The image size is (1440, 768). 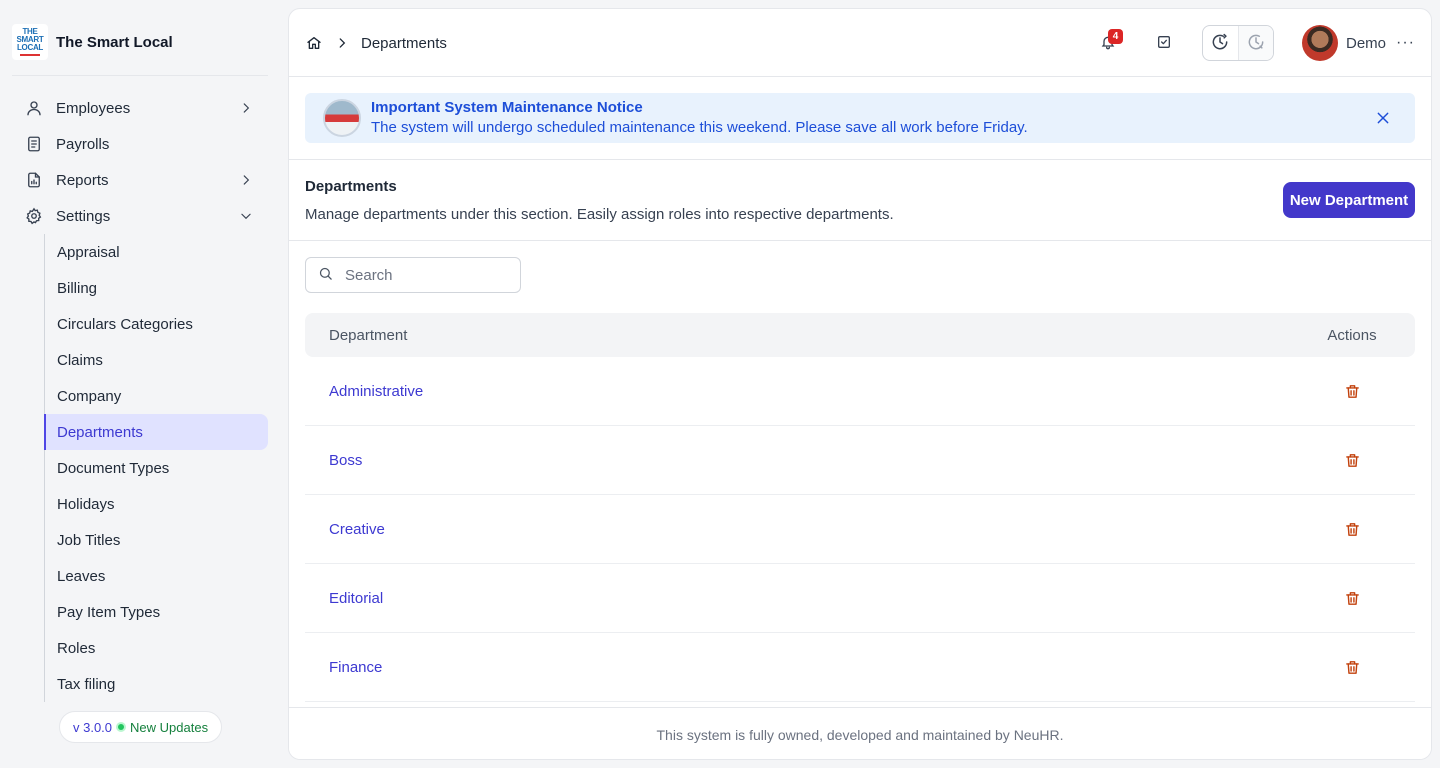 I want to click on gear-icon, so click(x=34, y=216).